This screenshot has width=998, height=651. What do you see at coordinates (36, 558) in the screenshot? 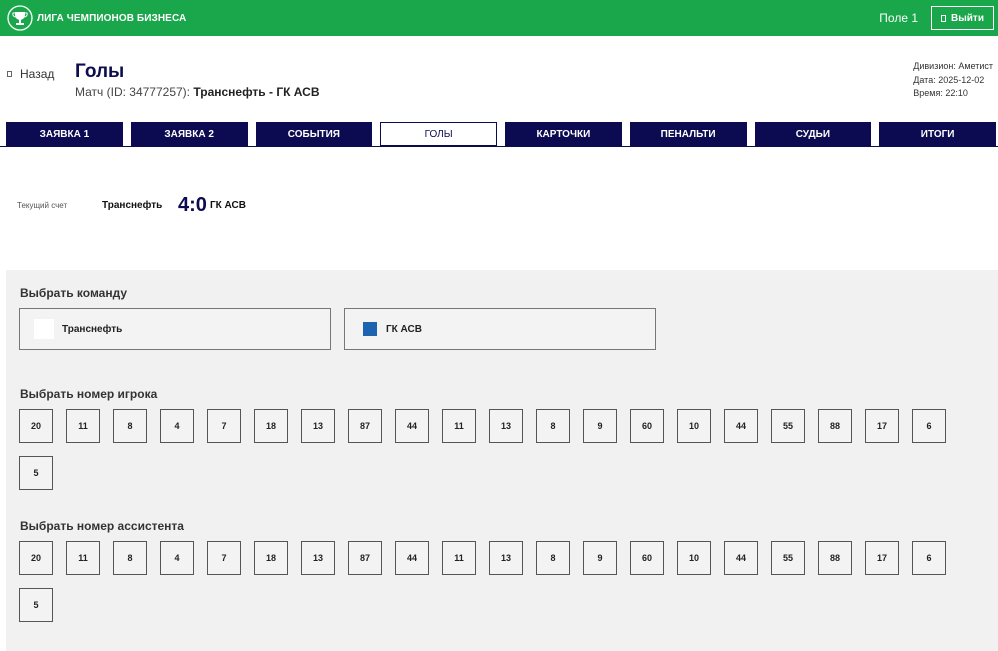
I see `assistant-number-button: 20` at bounding box center [36, 558].